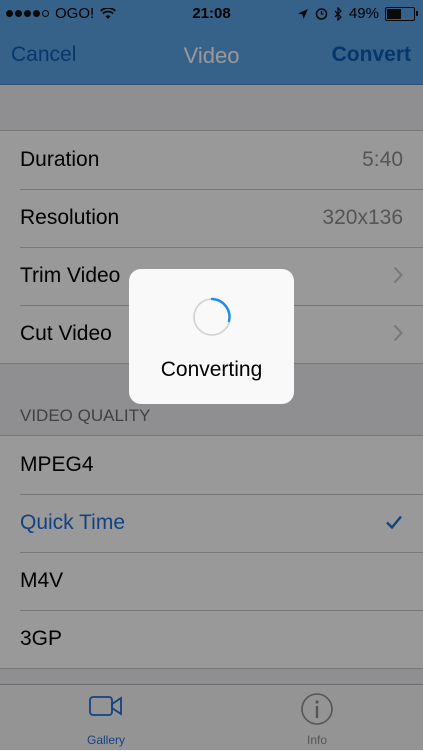 The image size is (423, 751). I want to click on spinner-icon, so click(212, 316).